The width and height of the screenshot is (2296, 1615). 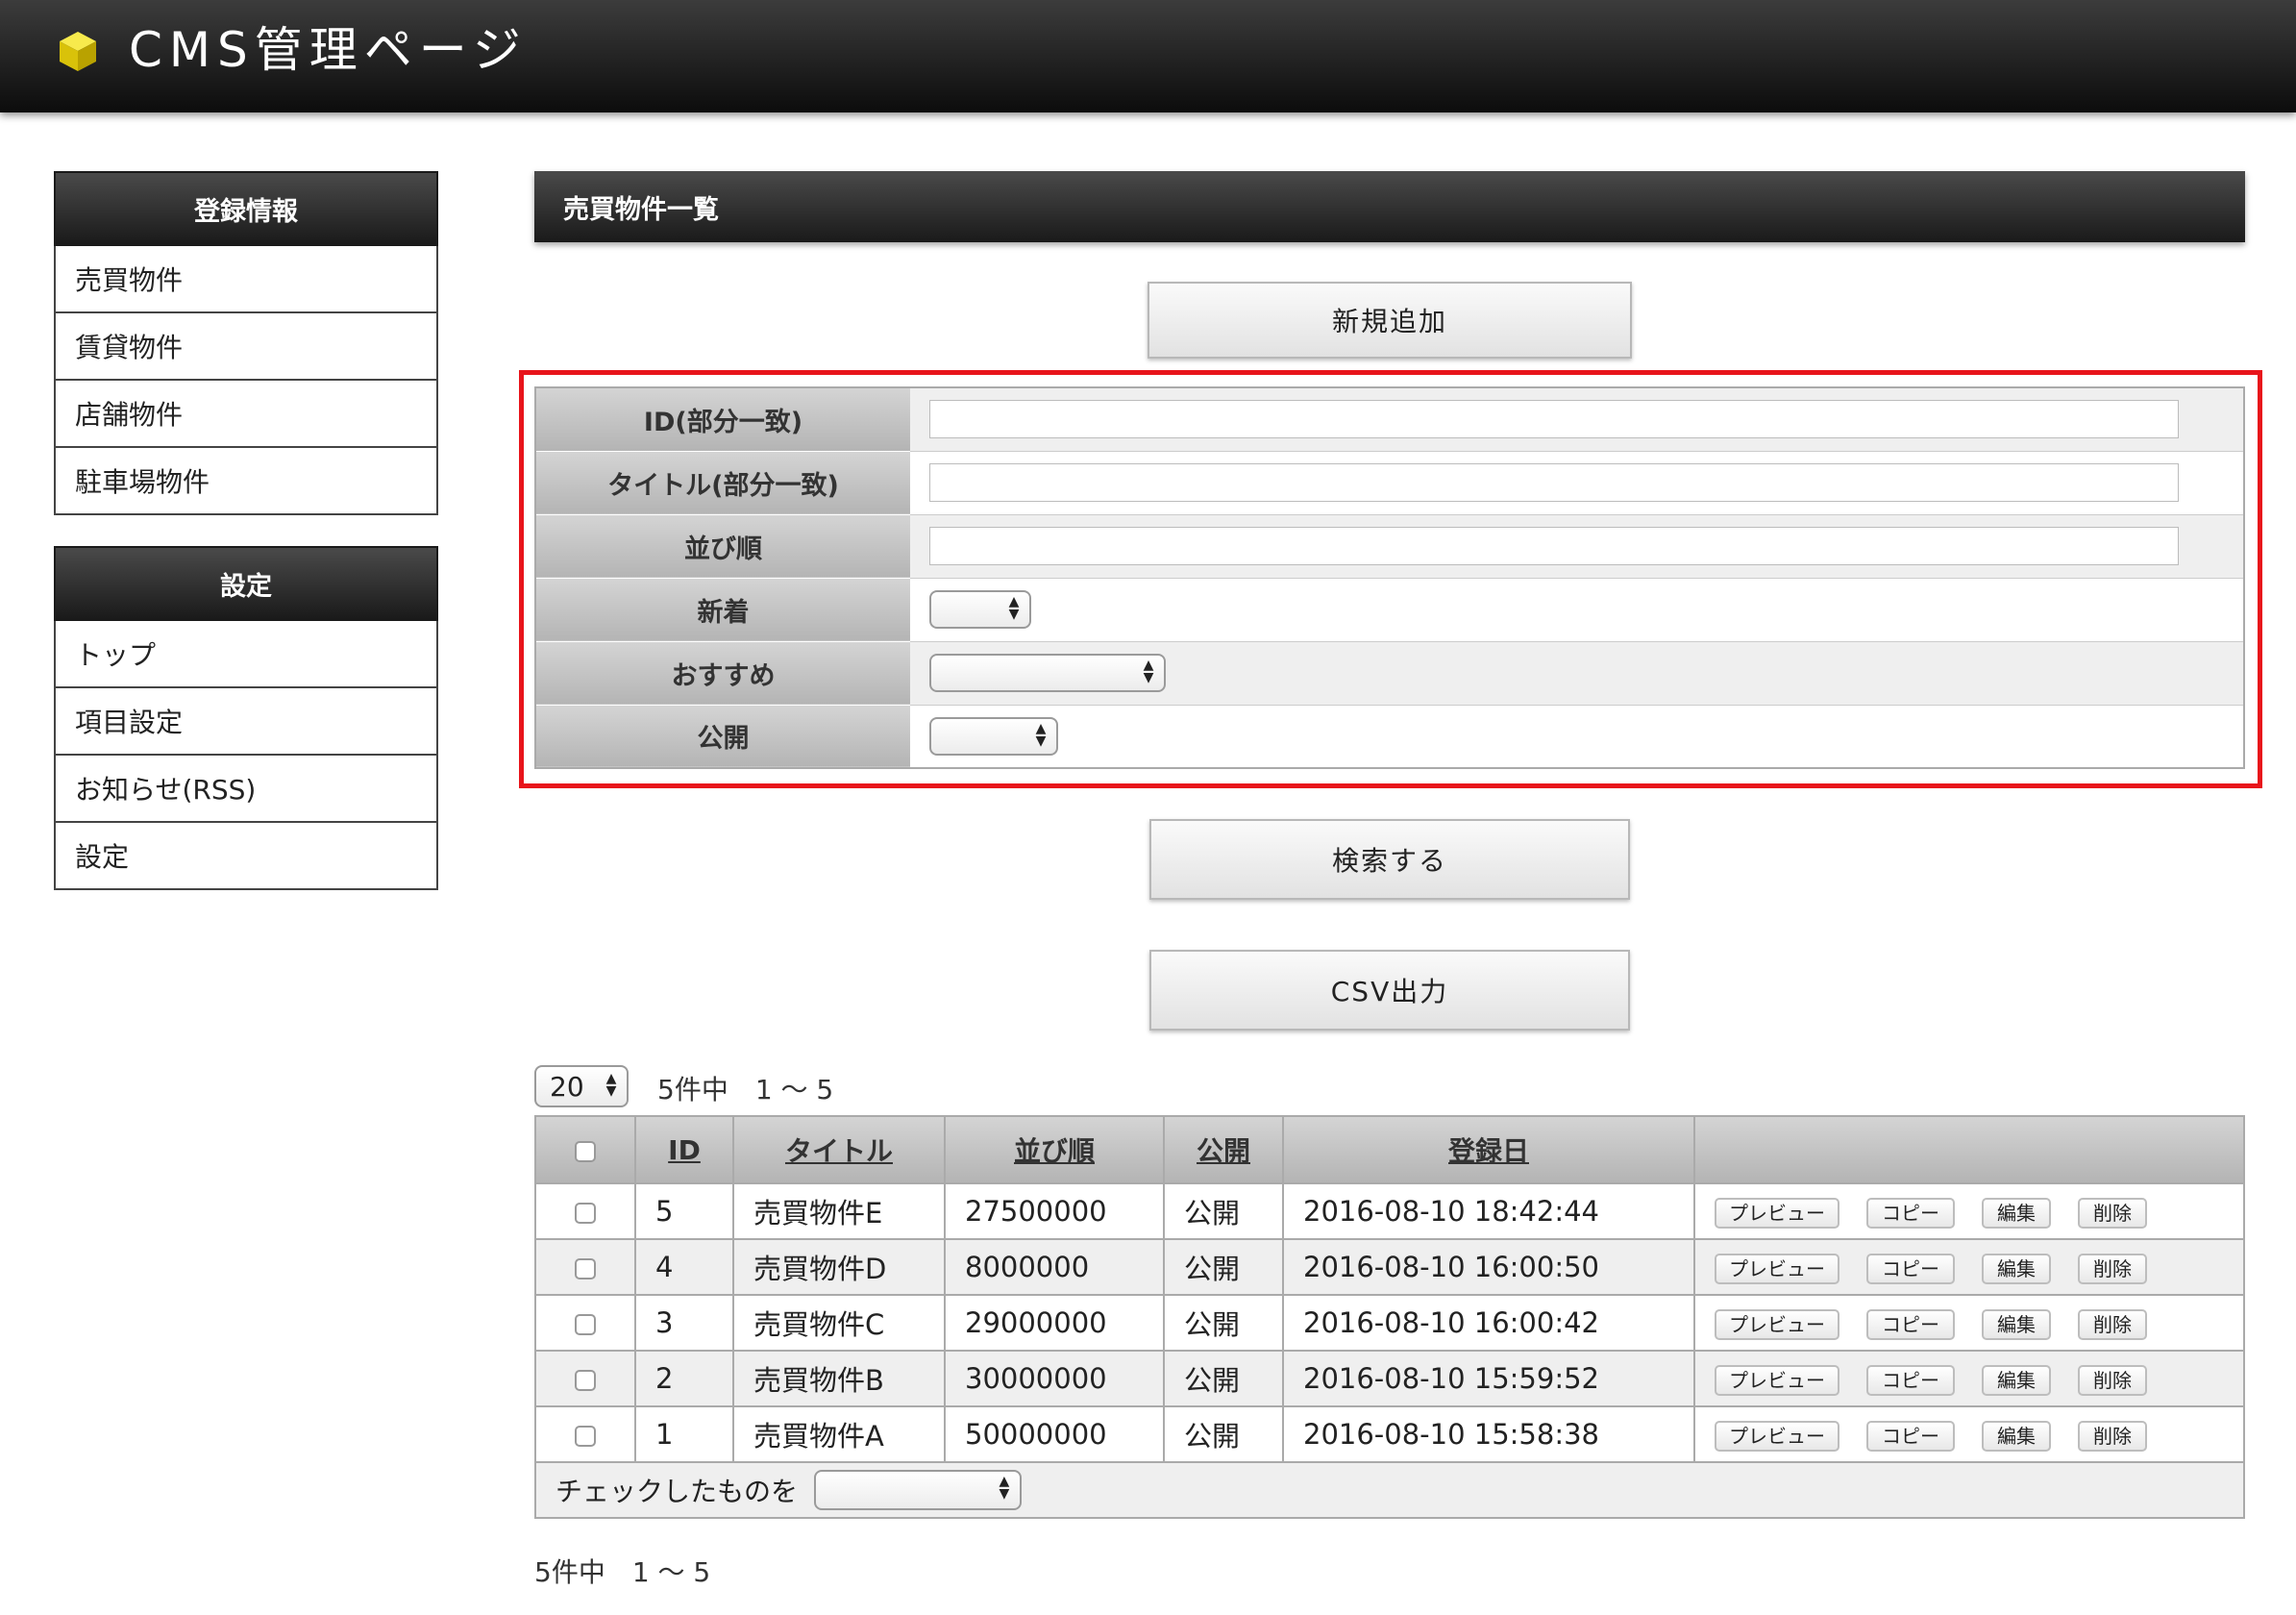 I want to click on row-order: 8000000, so click(x=1054, y=1267).